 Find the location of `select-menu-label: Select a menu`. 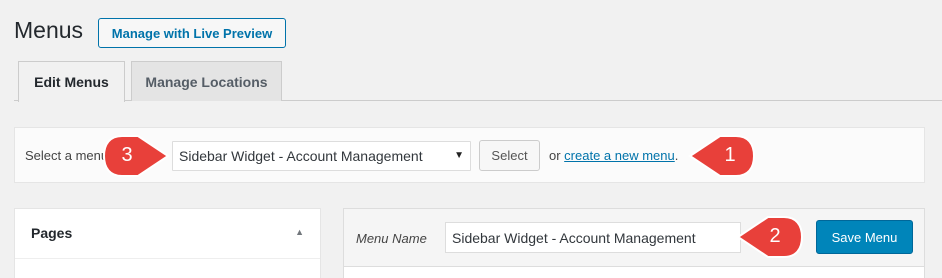

select-menu-label: Select a menu is located at coordinates (67, 155).